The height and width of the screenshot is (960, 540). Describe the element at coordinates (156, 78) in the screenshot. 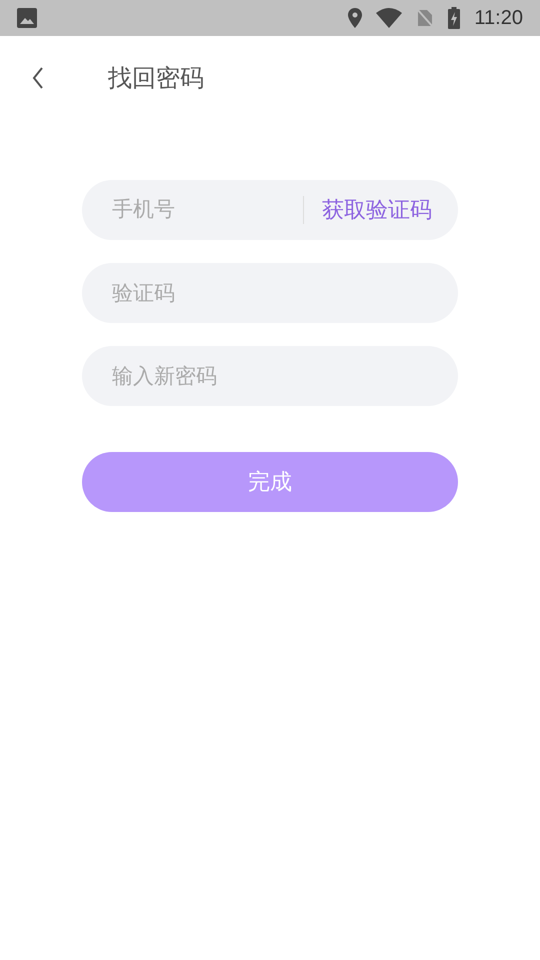

I see `page-title: 找回密码` at that location.